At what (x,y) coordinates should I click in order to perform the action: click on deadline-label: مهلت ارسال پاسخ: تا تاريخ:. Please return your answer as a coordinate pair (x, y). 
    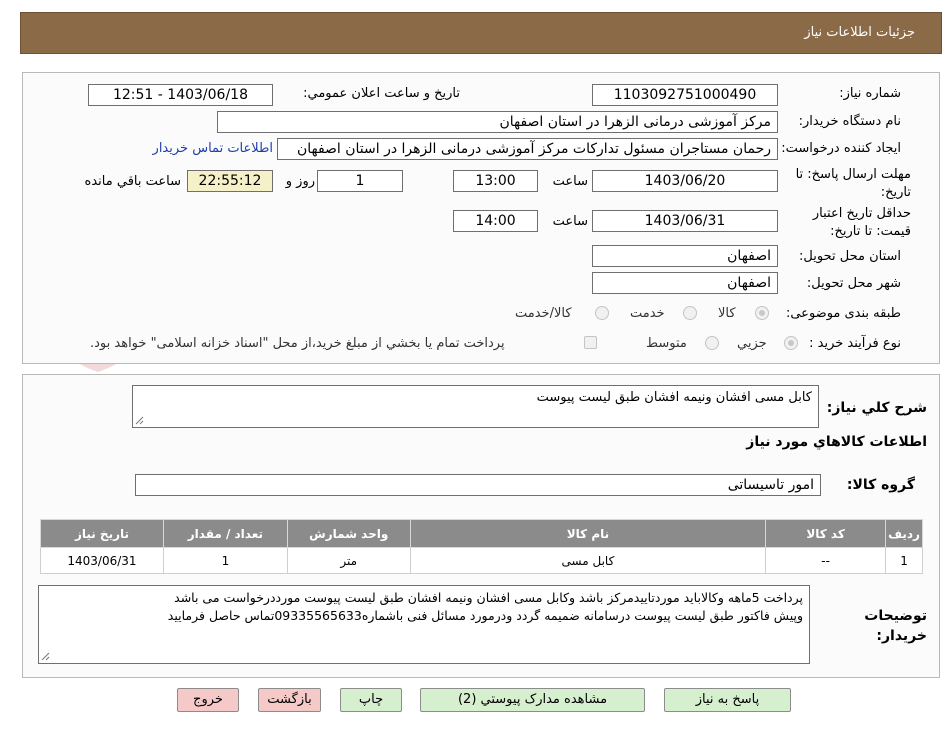
    Looking at the image, I should click on (853, 183).